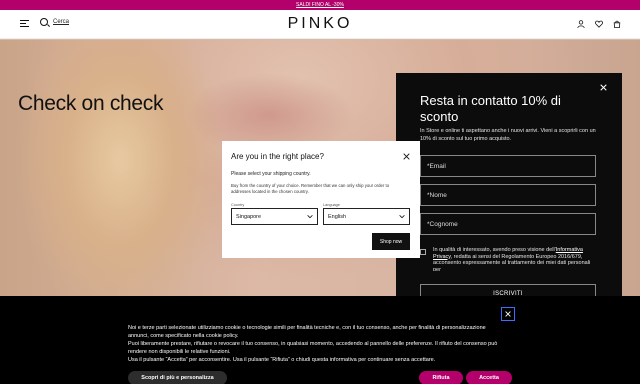 Image resolution: width=640 pixels, height=384 pixels. What do you see at coordinates (508, 166) in the screenshot?
I see `email-field: *Email` at bounding box center [508, 166].